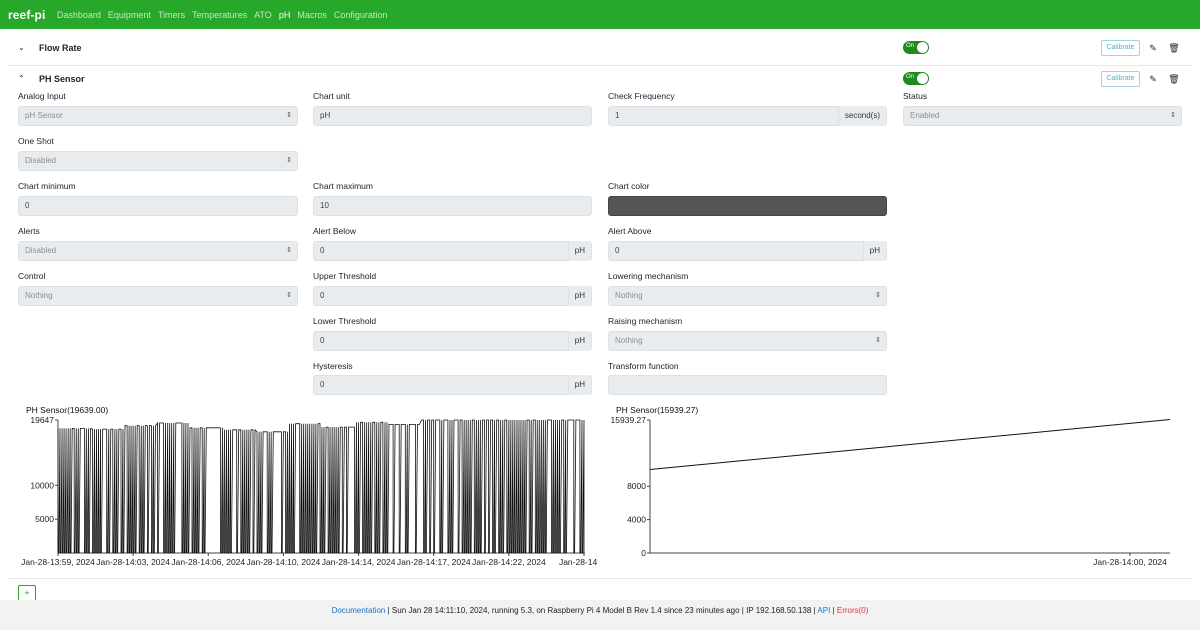 The image size is (1200, 630). Describe the element at coordinates (158, 116) in the screenshot. I see `analog-input-select: pH Sensor ⇕` at that location.